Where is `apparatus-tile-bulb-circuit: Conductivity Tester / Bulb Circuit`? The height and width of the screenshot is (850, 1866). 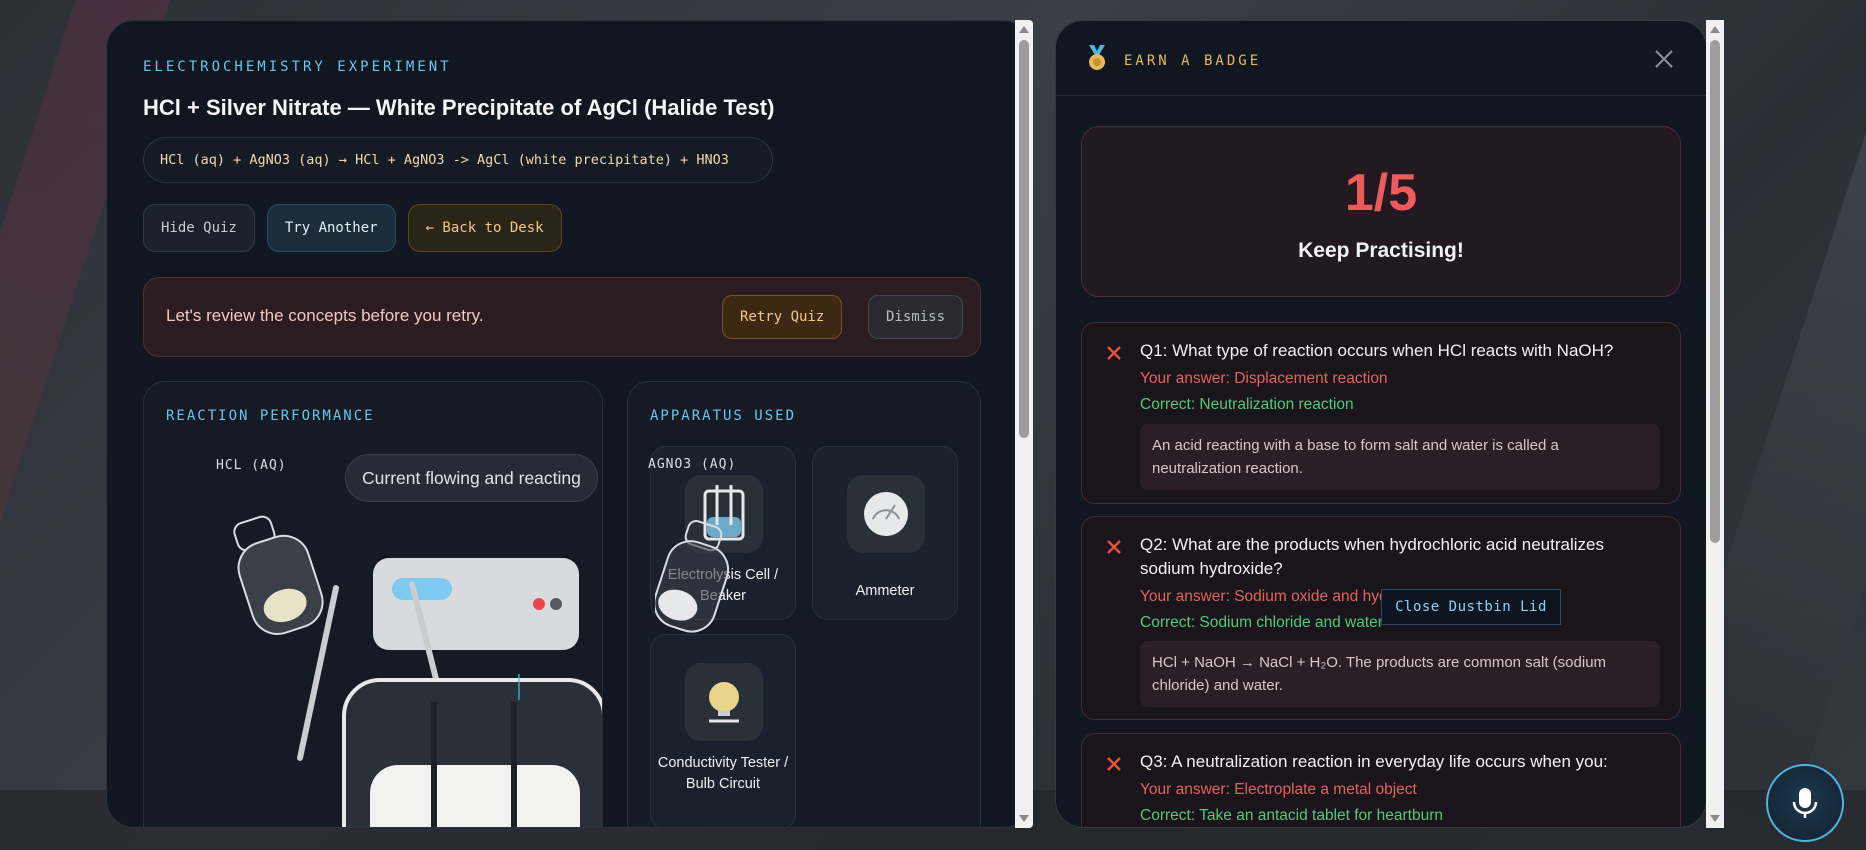 apparatus-tile-bulb-circuit: Conductivity Tester / Bulb Circuit is located at coordinates (723, 730).